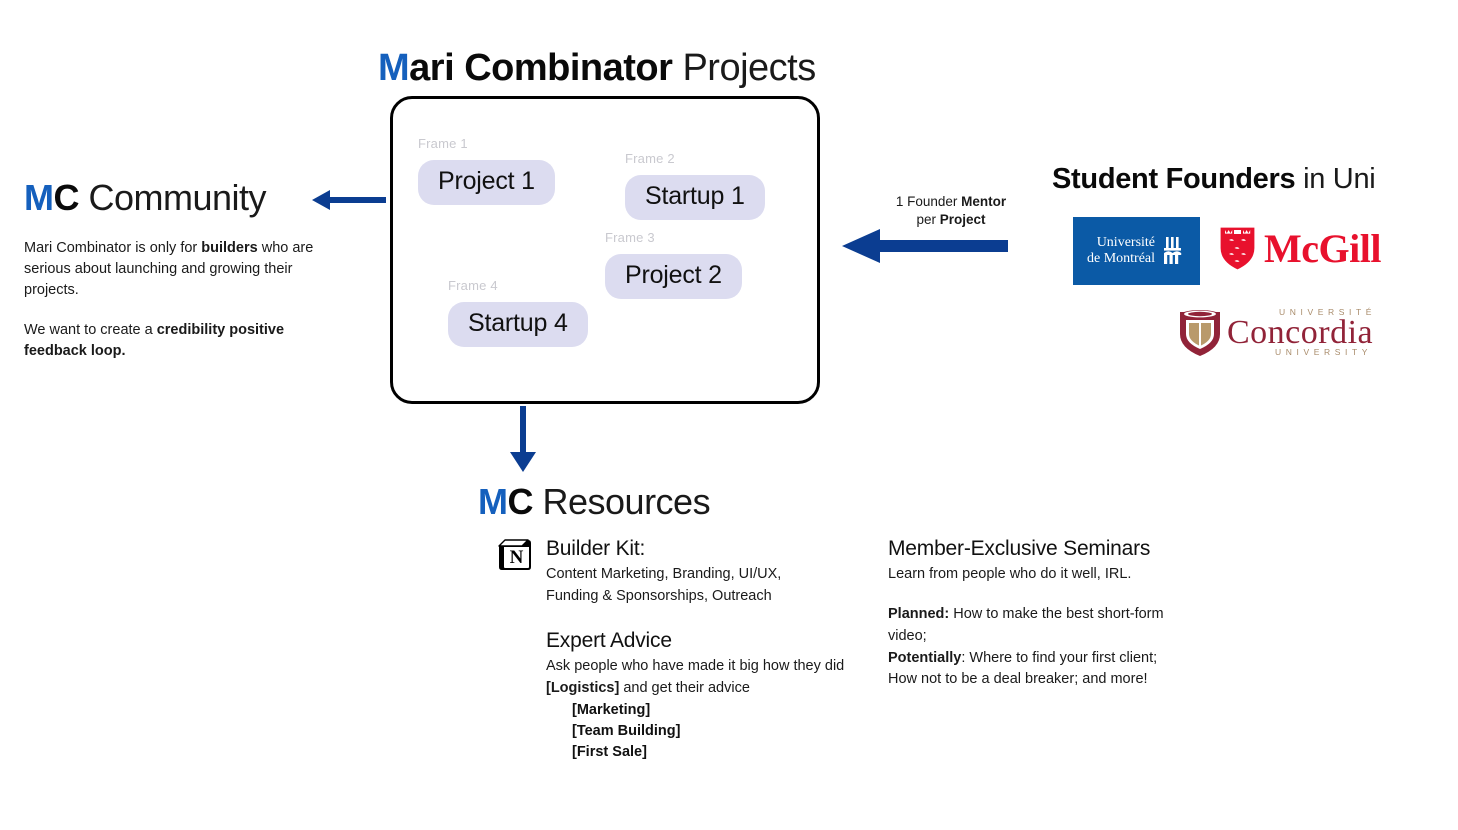  What do you see at coordinates (630, 237) in the screenshot?
I see `frame-label-3: Frame 3` at bounding box center [630, 237].